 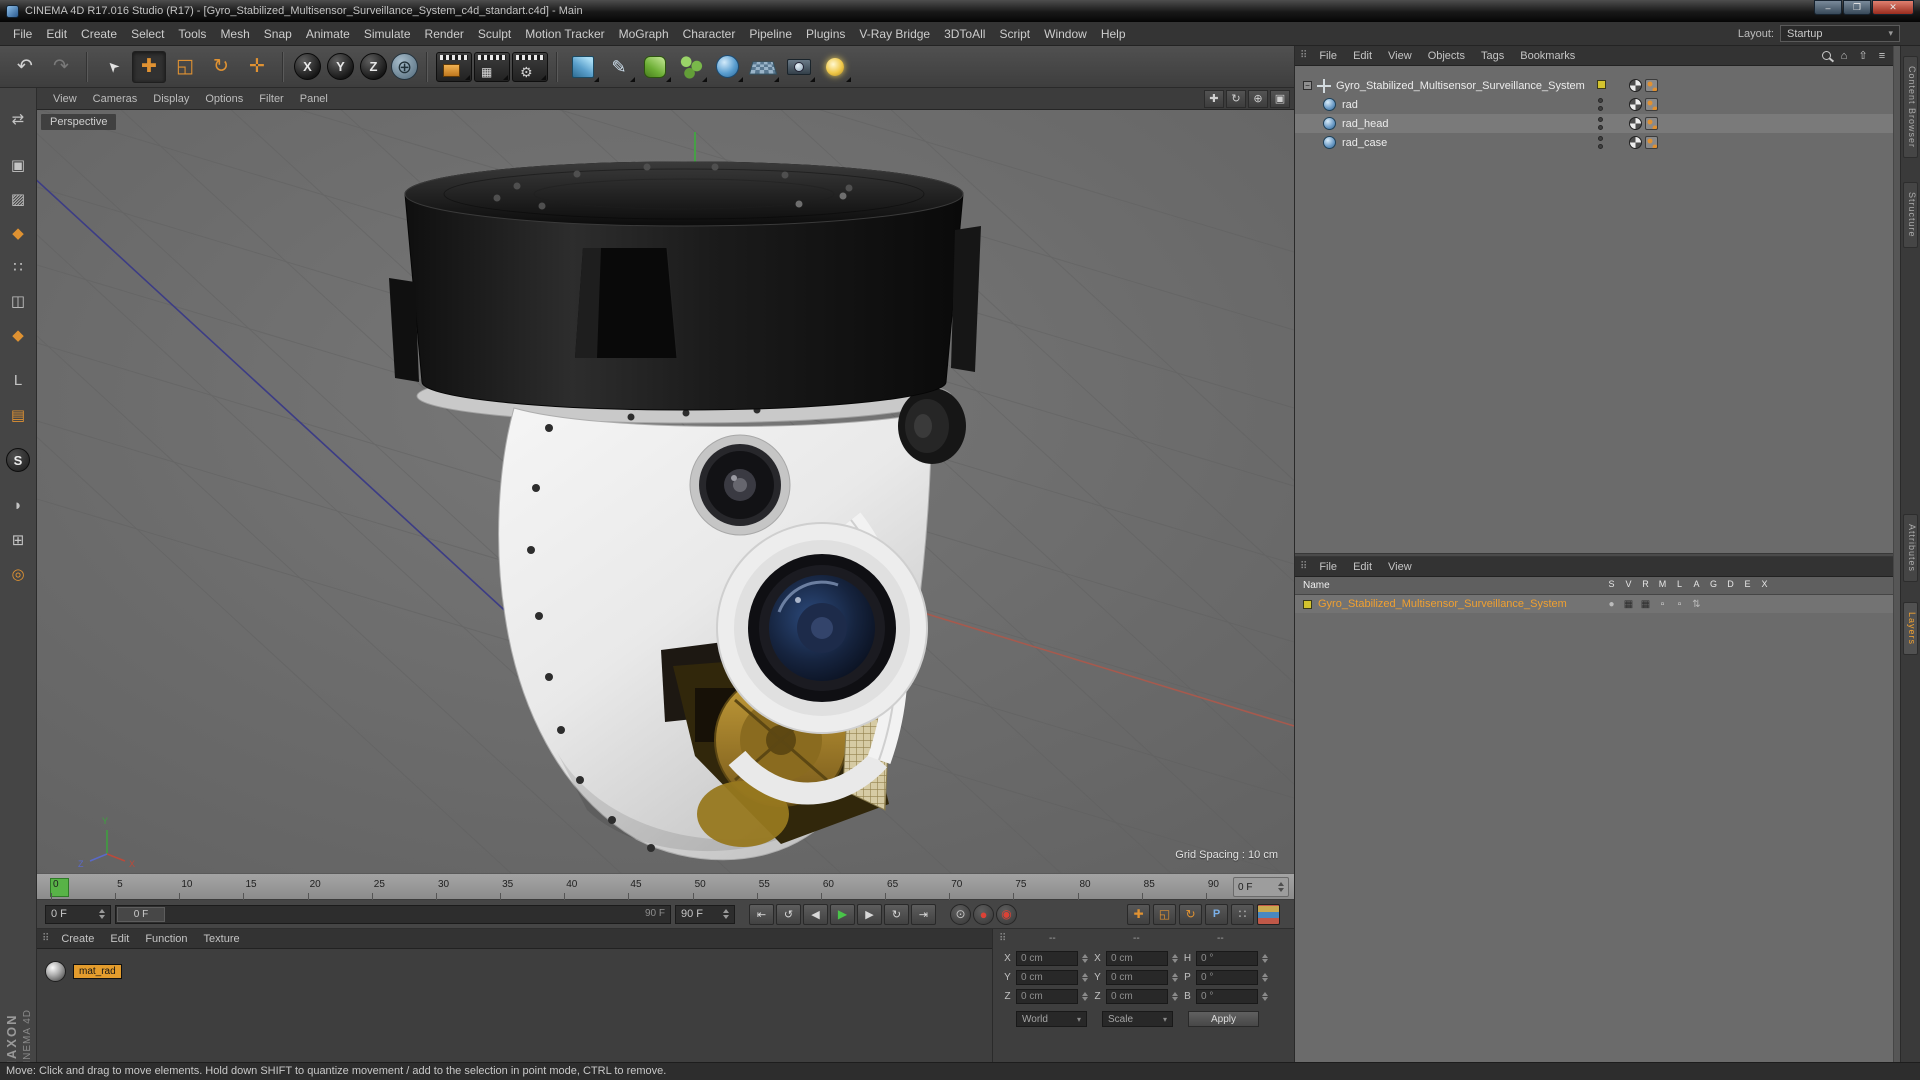 I want to click on search-icon, so click(x=1826, y=55).